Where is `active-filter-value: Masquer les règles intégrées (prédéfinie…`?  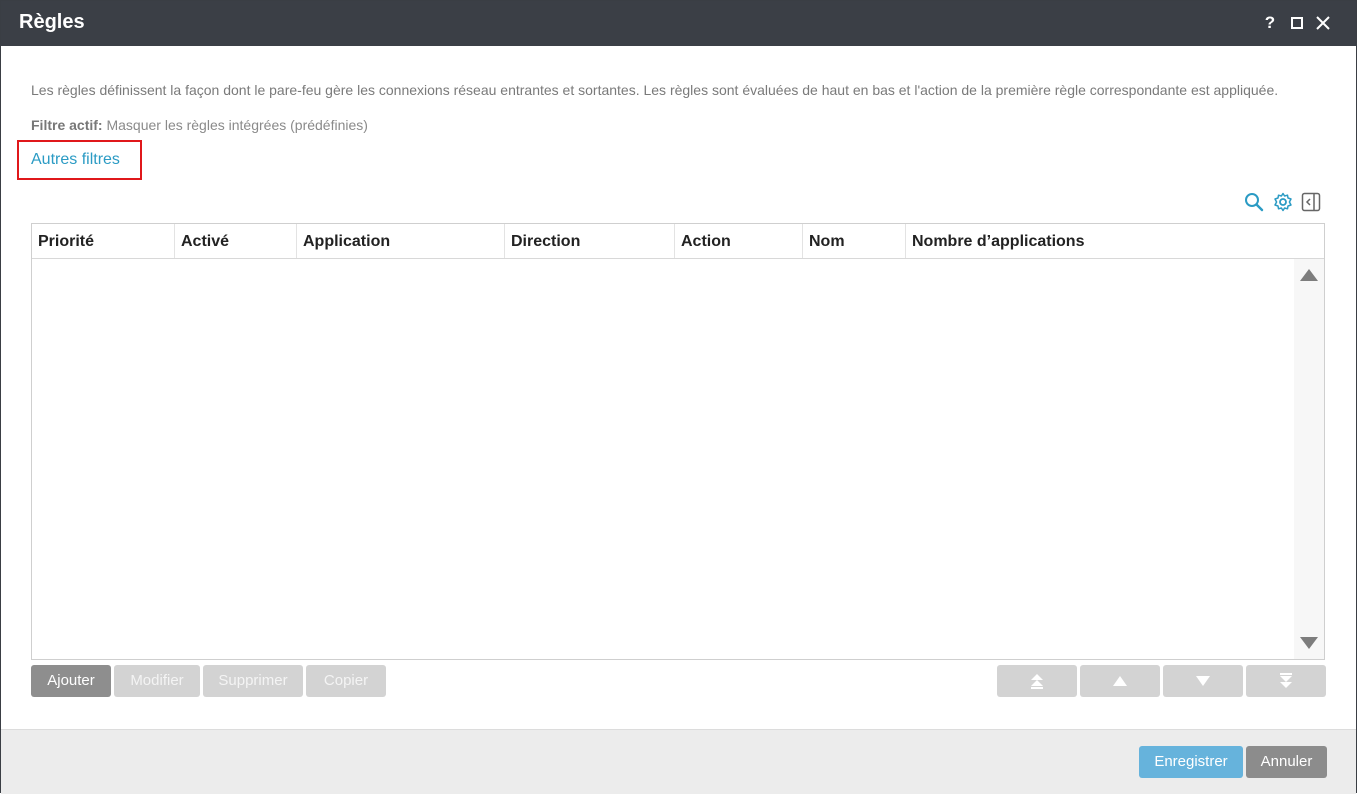 active-filter-value: Masquer les règles intégrées (prédéfinie… is located at coordinates (237, 125).